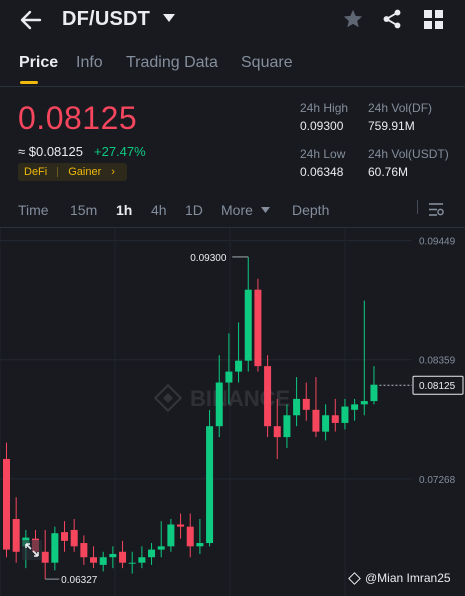 This screenshot has height=596, width=465. What do you see at coordinates (436, 209) in the screenshot?
I see `chart-settings-icon` at bounding box center [436, 209].